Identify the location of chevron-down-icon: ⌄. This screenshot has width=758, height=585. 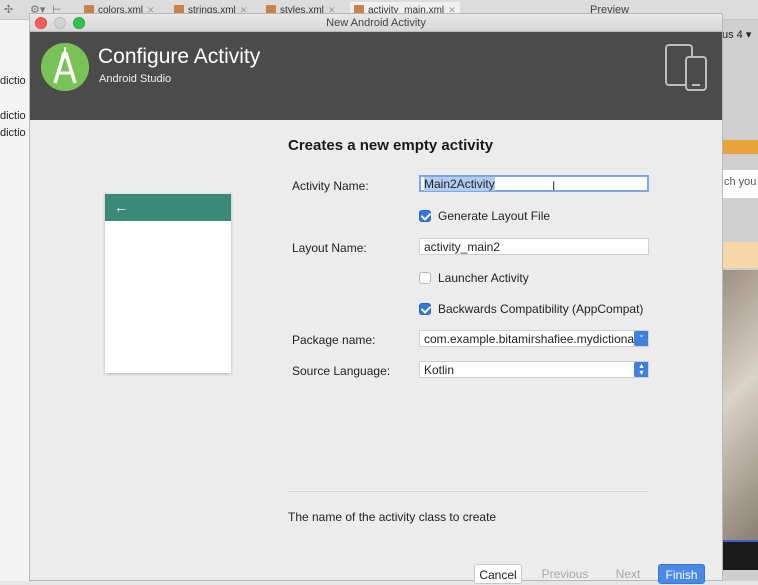
(641, 338).